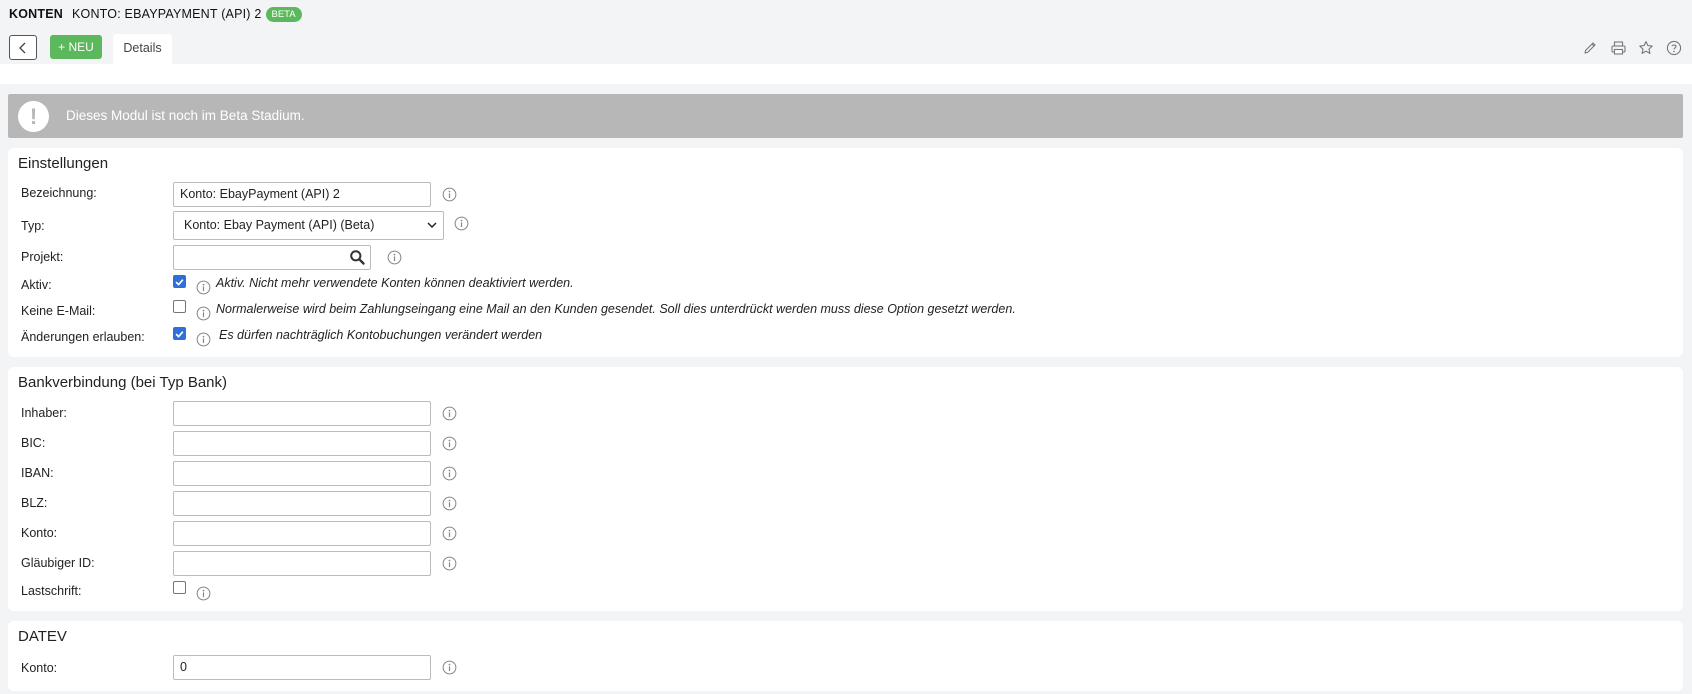 This screenshot has width=1692, height=694. I want to click on settings-title: Einstellungen, so click(63, 163).